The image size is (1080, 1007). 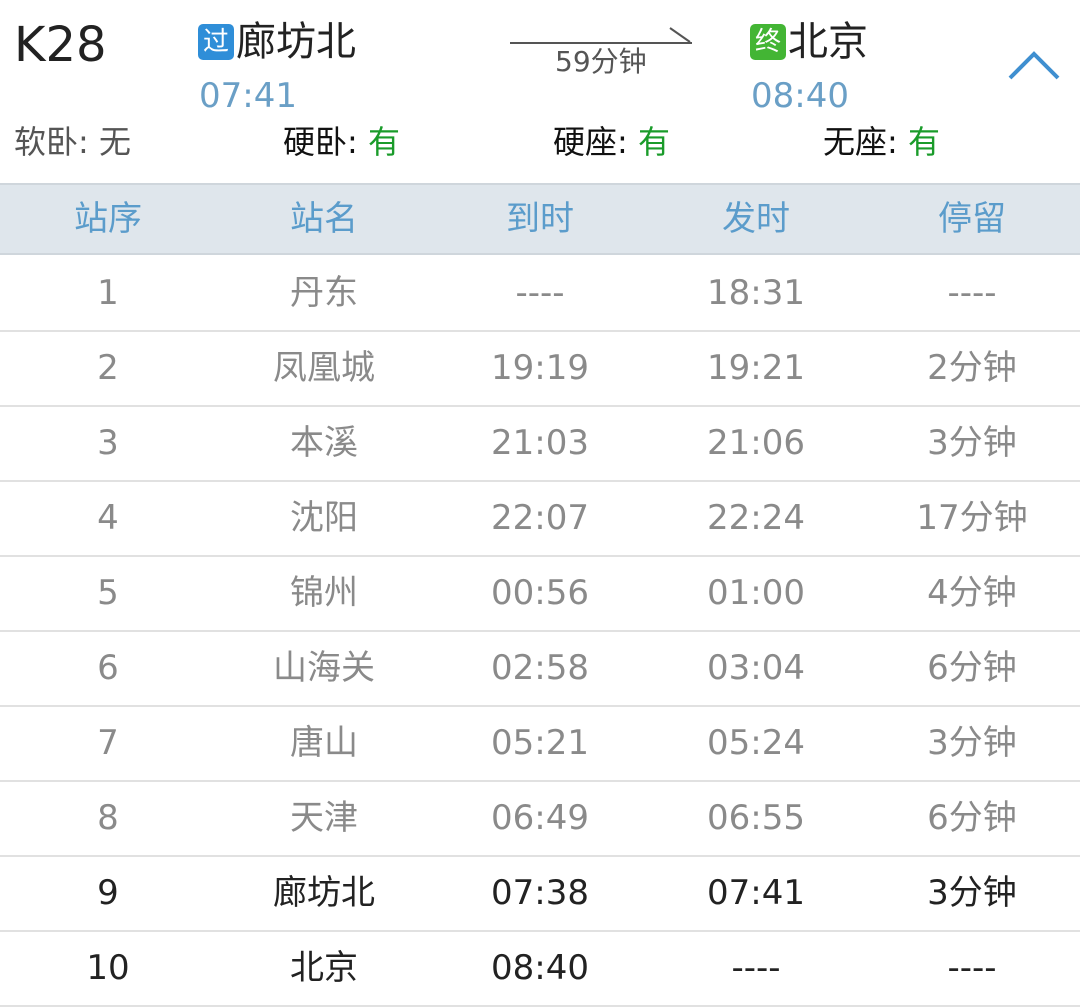 I want to click on column-header-station: 站名, so click(x=324, y=219).